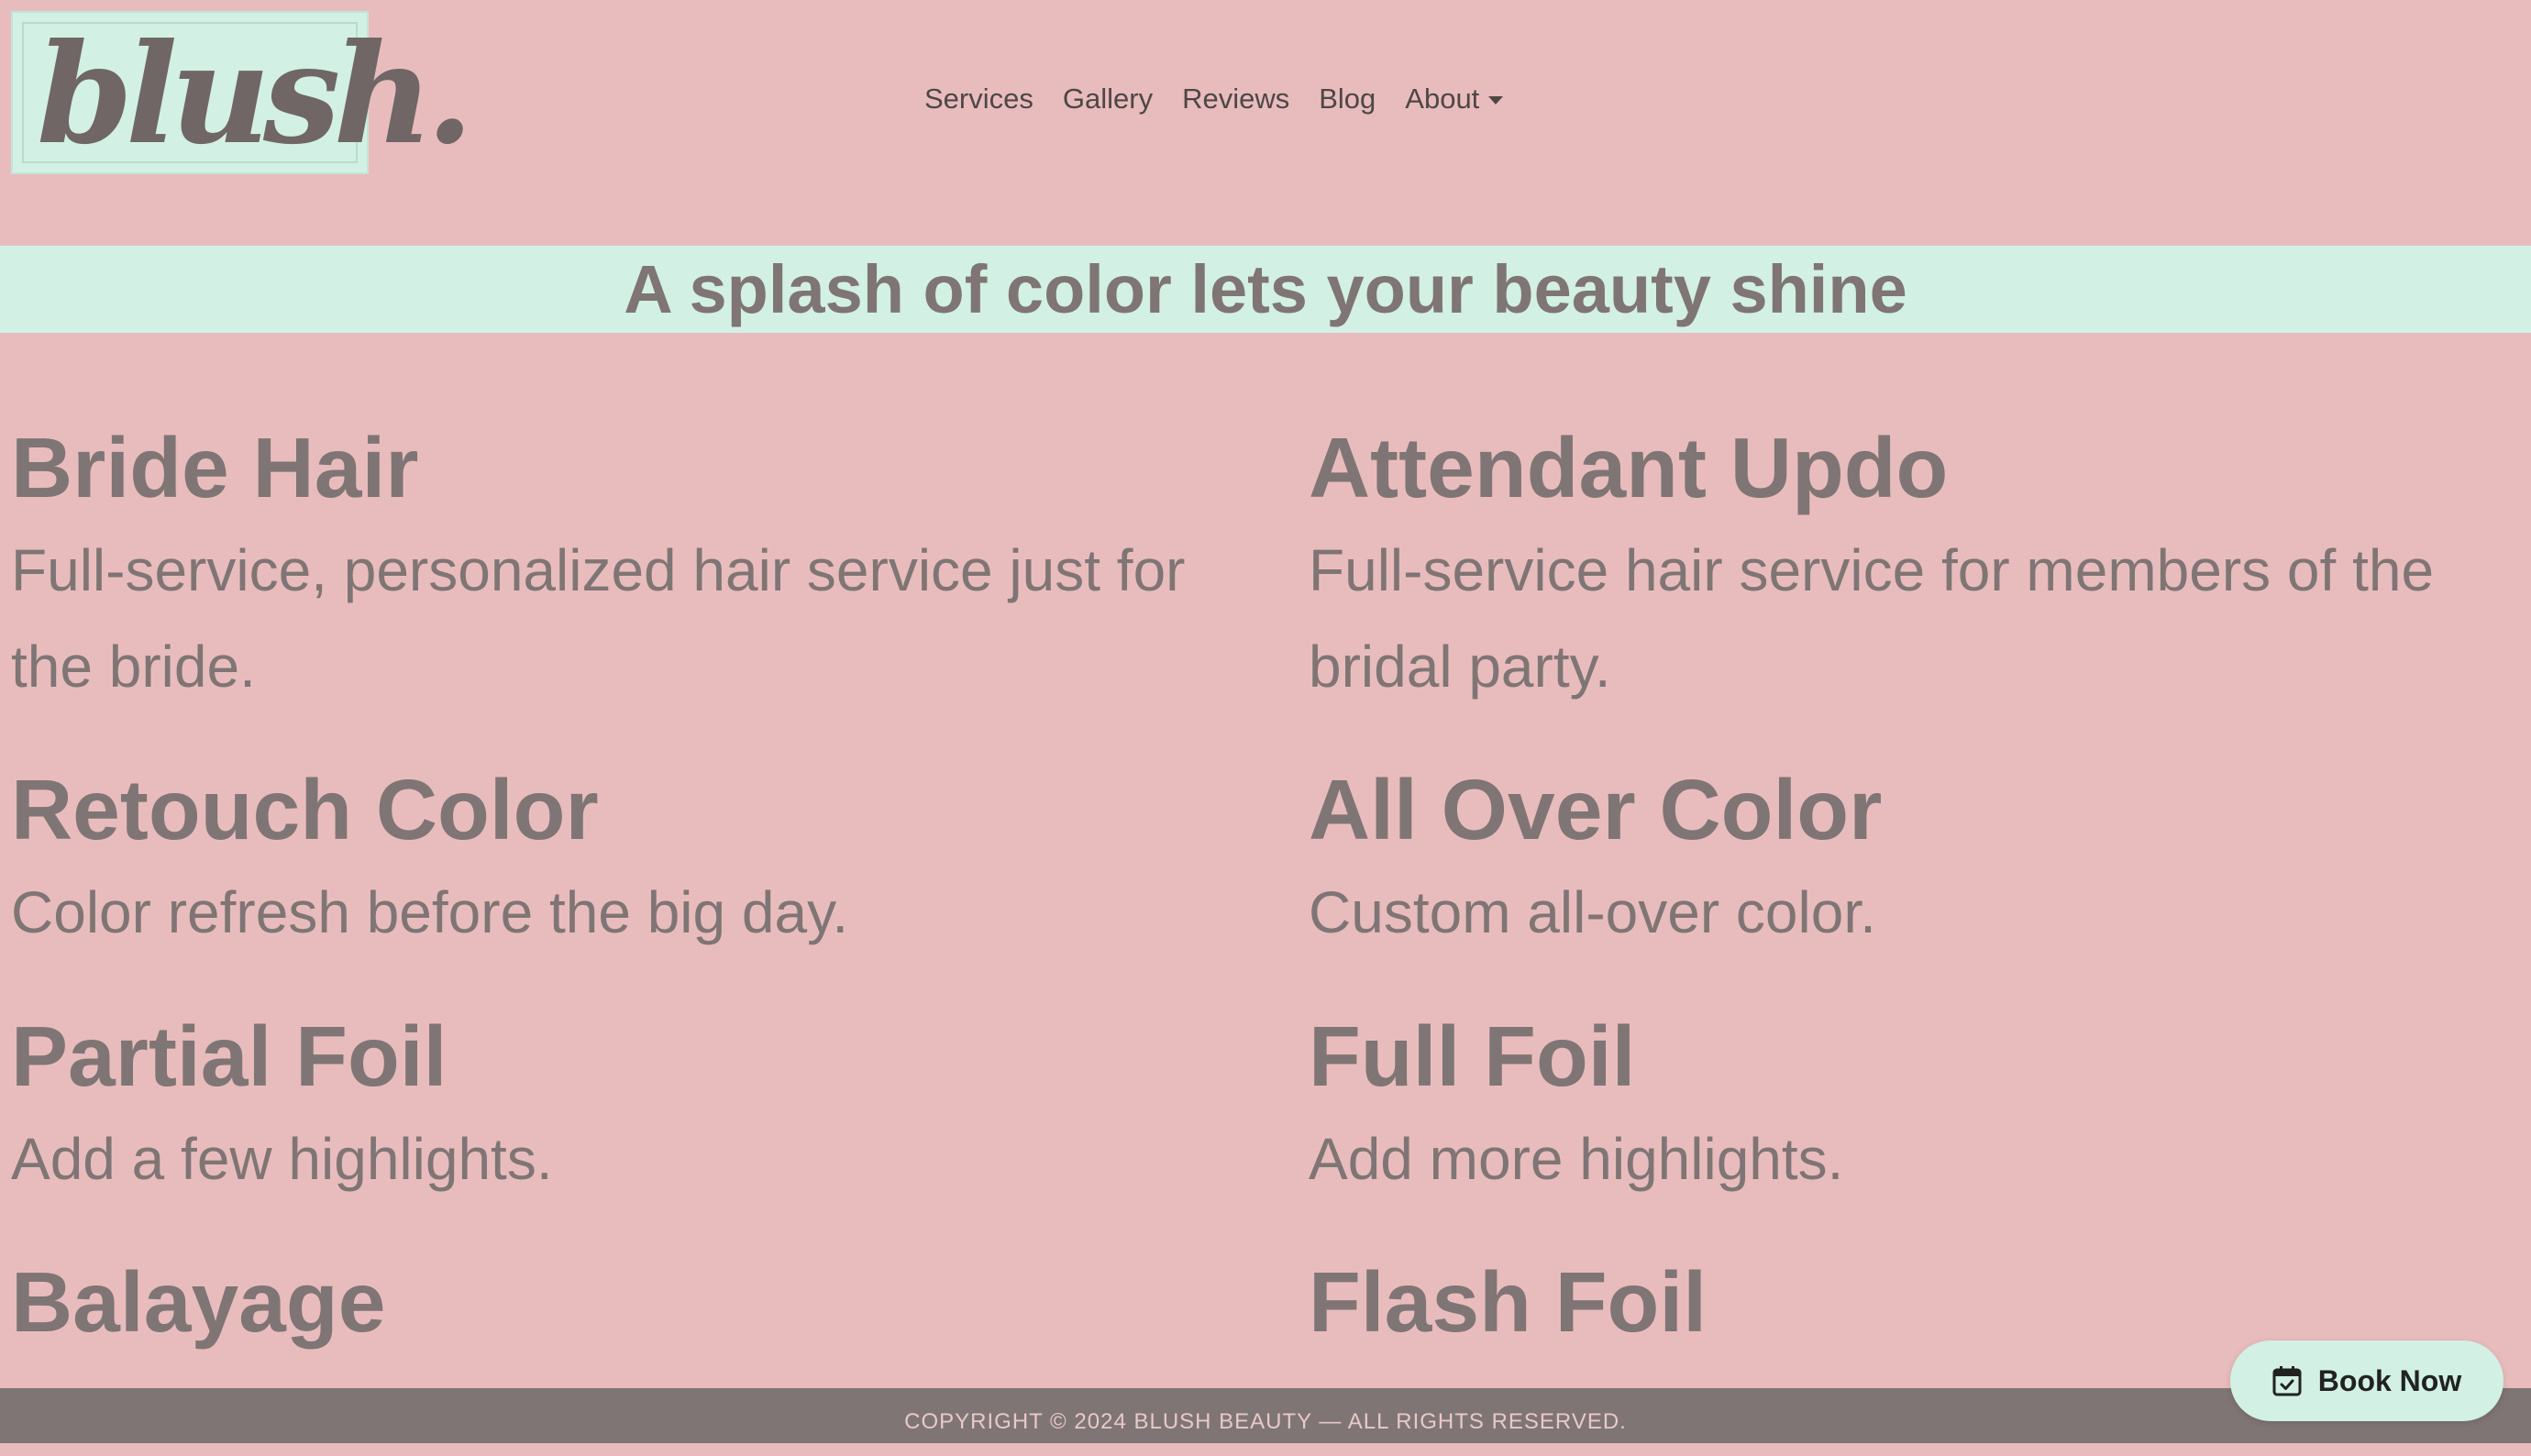 The height and width of the screenshot is (1456, 2531). I want to click on service-title: Bride Hair, so click(215, 467).